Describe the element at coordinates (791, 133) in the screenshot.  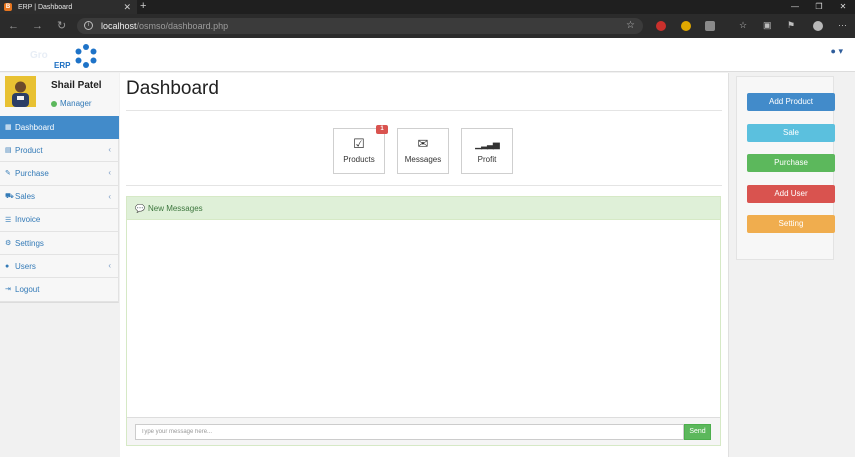
I see `sale-button: Sale` at that location.